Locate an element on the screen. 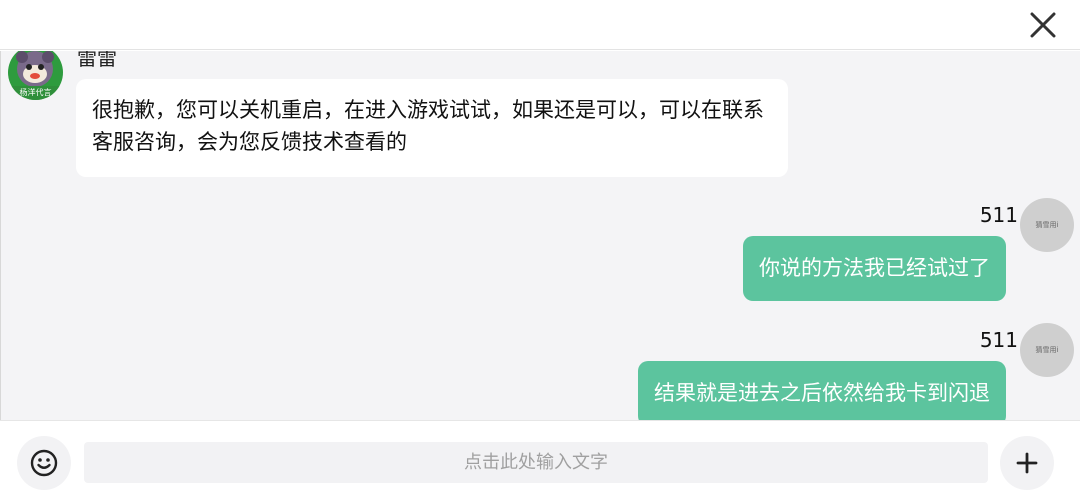 This screenshot has width=1080, height=502. emoji-button is located at coordinates (44, 463).